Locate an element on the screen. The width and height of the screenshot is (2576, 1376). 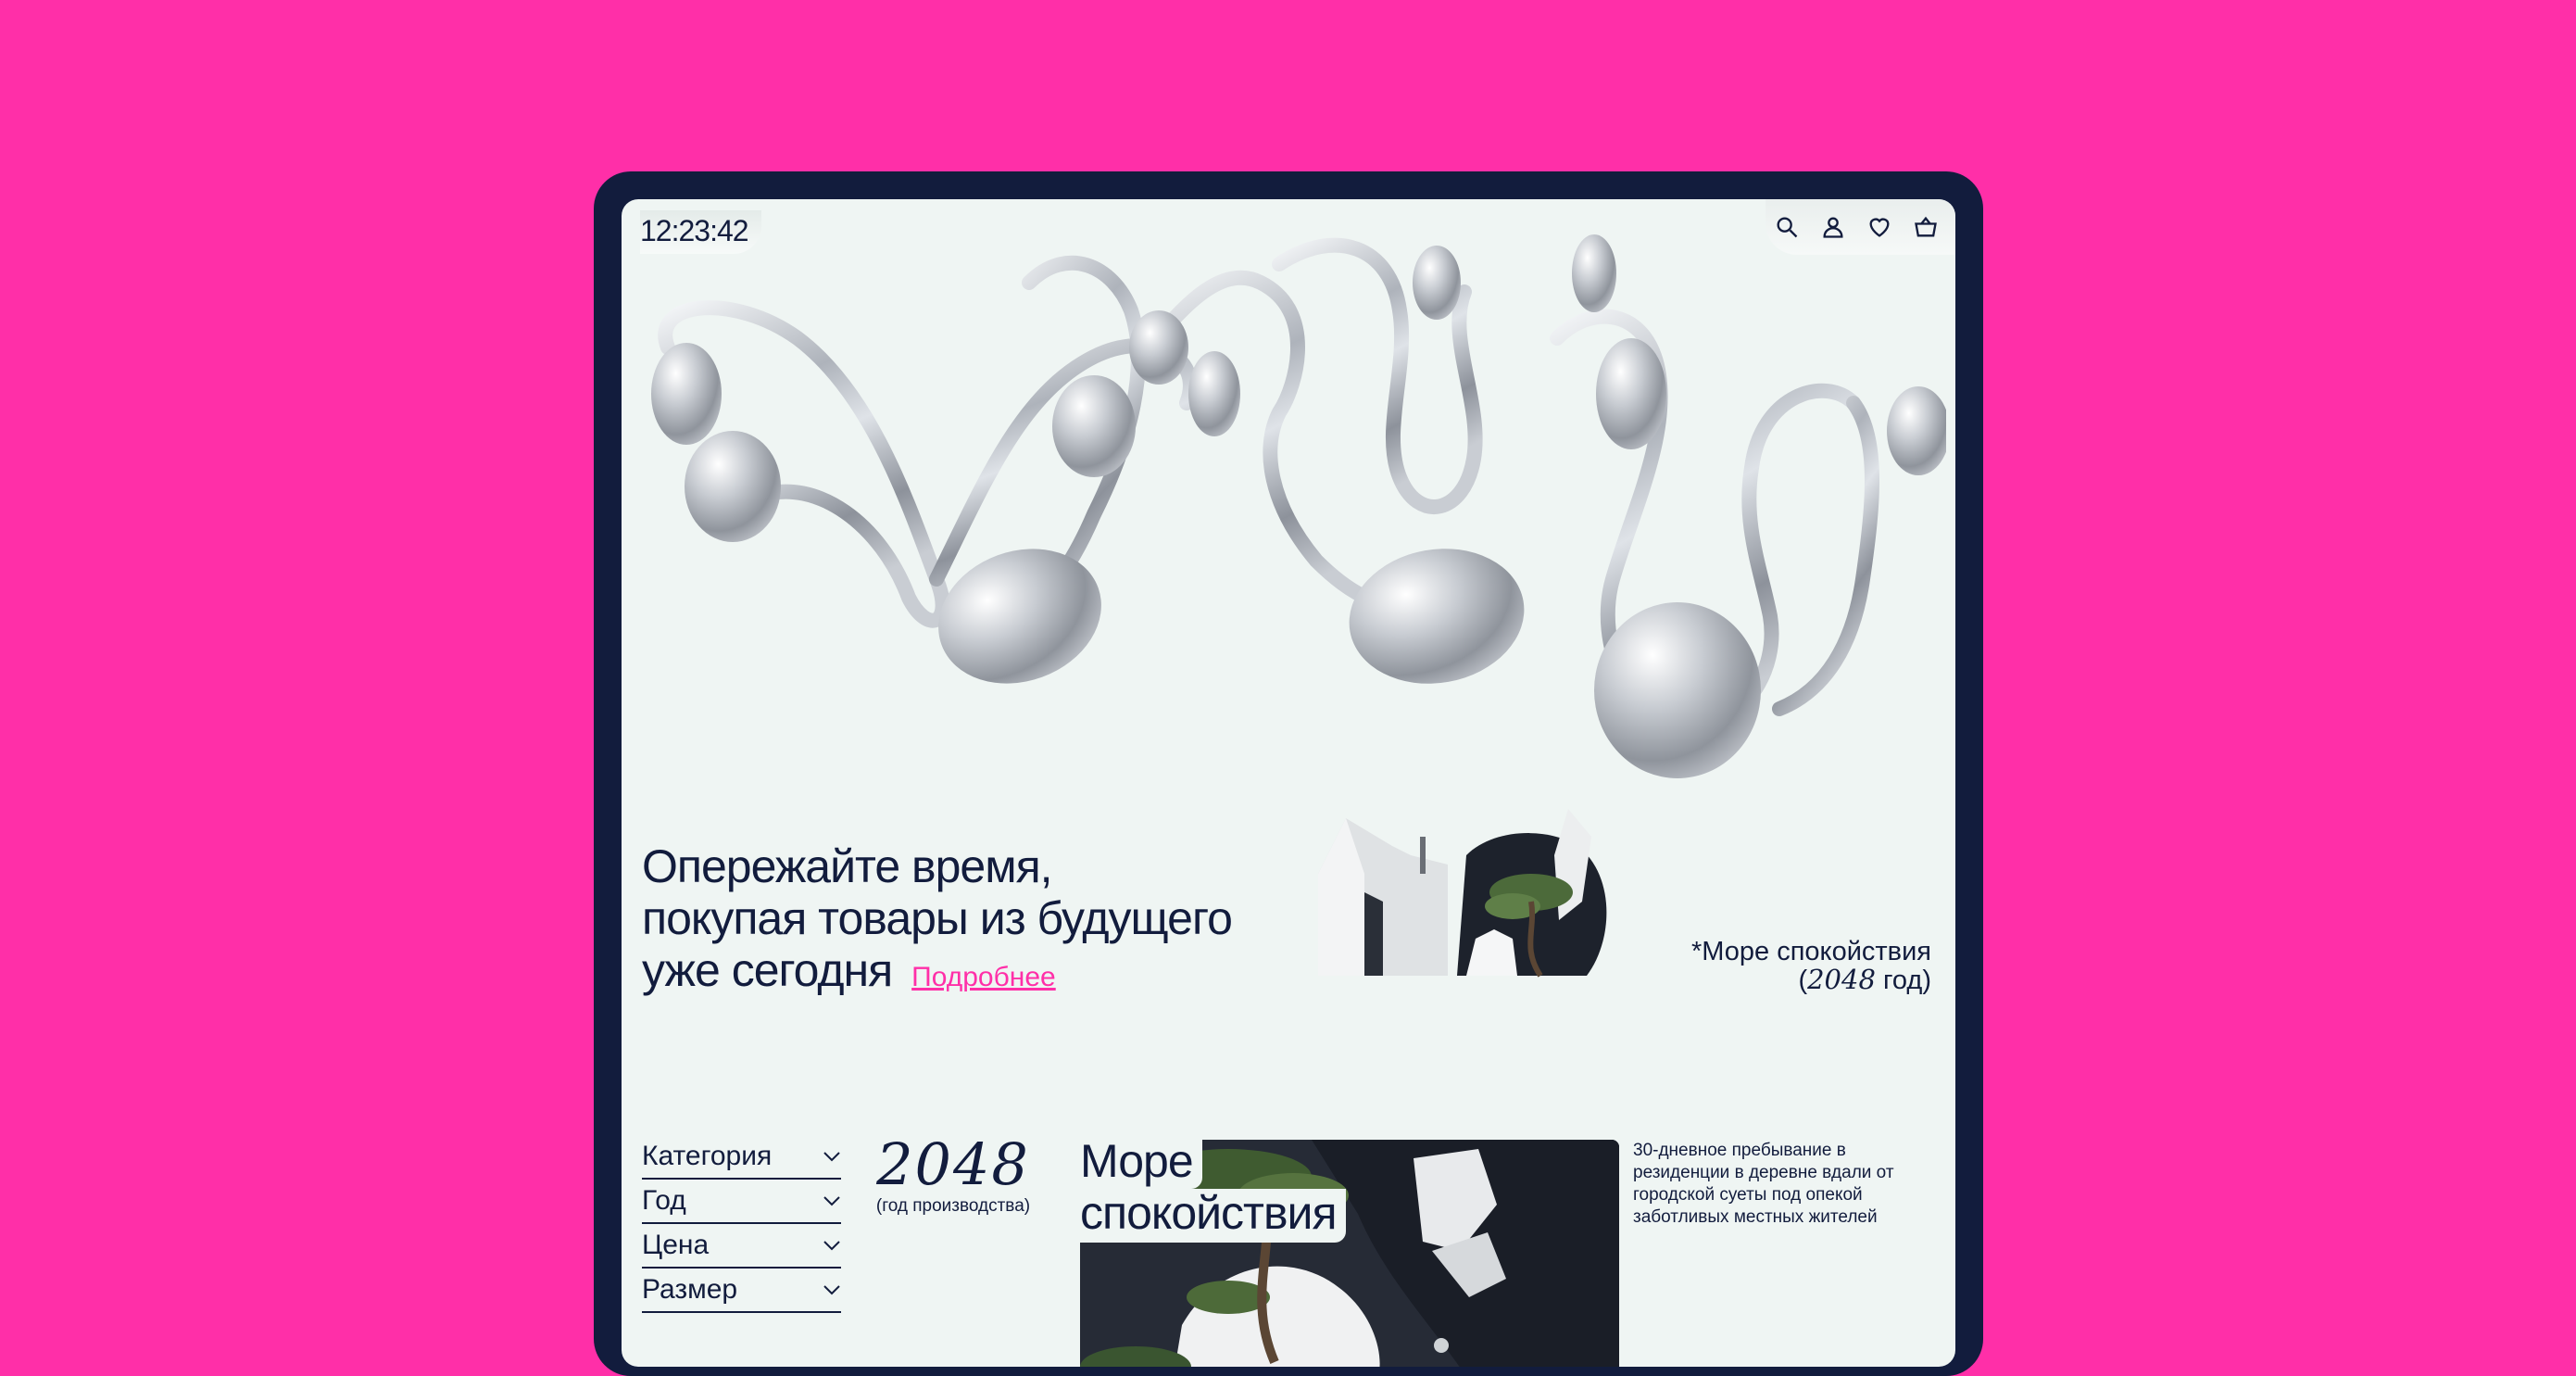
search-icon is located at coordinates (1787, 227).